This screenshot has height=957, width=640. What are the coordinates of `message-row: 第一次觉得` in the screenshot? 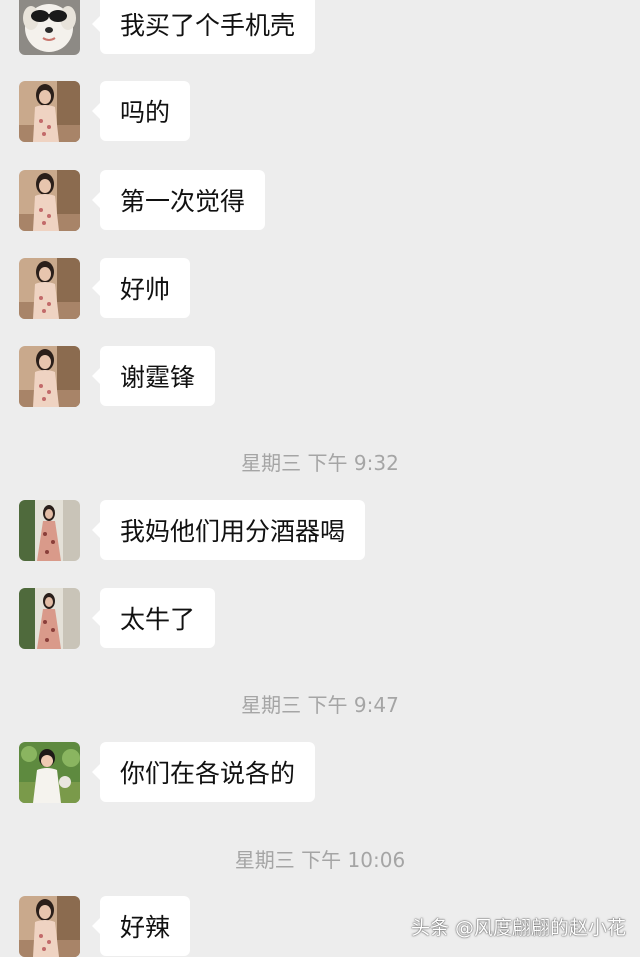 It's located at (142, 200).